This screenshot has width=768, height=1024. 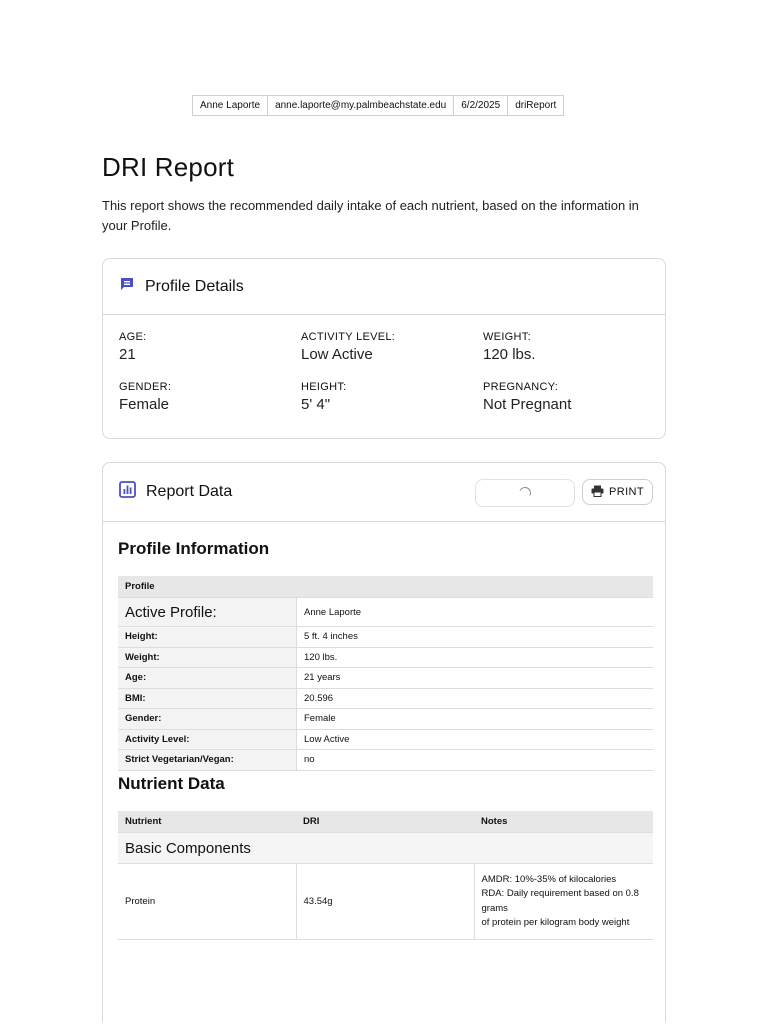 What do you see at coordinates (207, 612) in the screenshot?
I see `row-label: Active Profile:` at bounding box center [207, 612].